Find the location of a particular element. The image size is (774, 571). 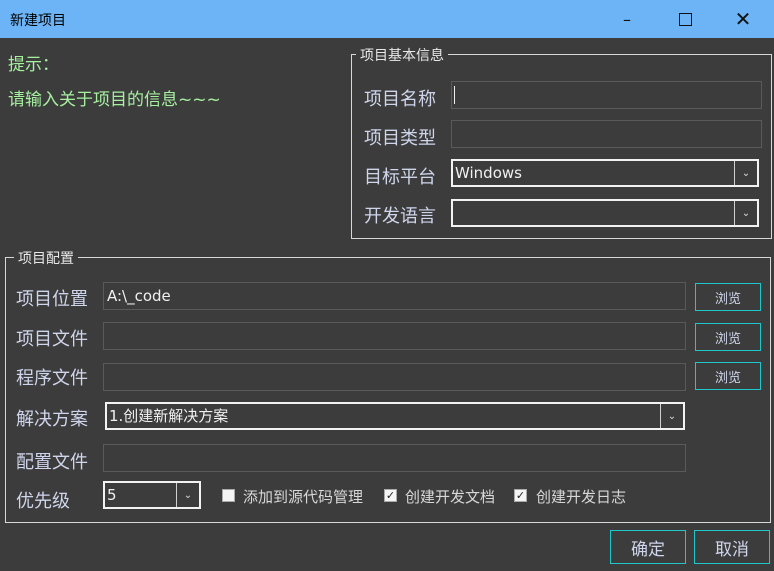

maximize-icon is located at coordinates (685, 19).